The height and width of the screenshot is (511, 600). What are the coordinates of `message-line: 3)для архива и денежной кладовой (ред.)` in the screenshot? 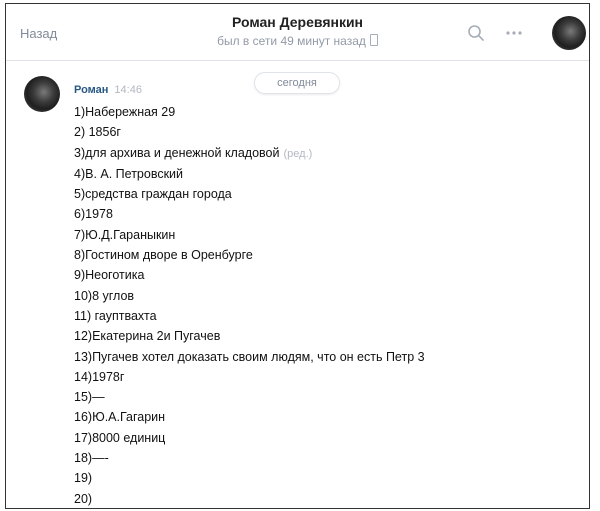 It's located at (324, 153).